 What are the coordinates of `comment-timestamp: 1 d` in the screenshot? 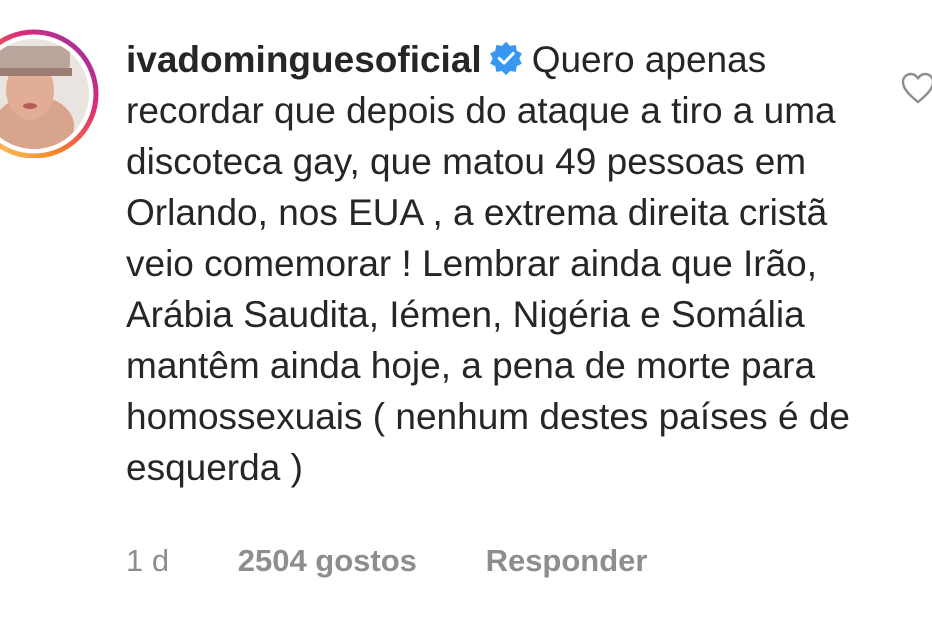 It's located at (148, 560).